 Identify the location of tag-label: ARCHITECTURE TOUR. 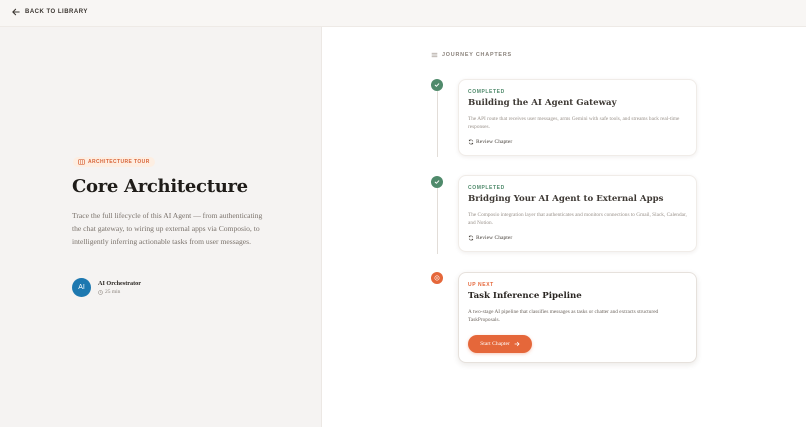
(119, 162).